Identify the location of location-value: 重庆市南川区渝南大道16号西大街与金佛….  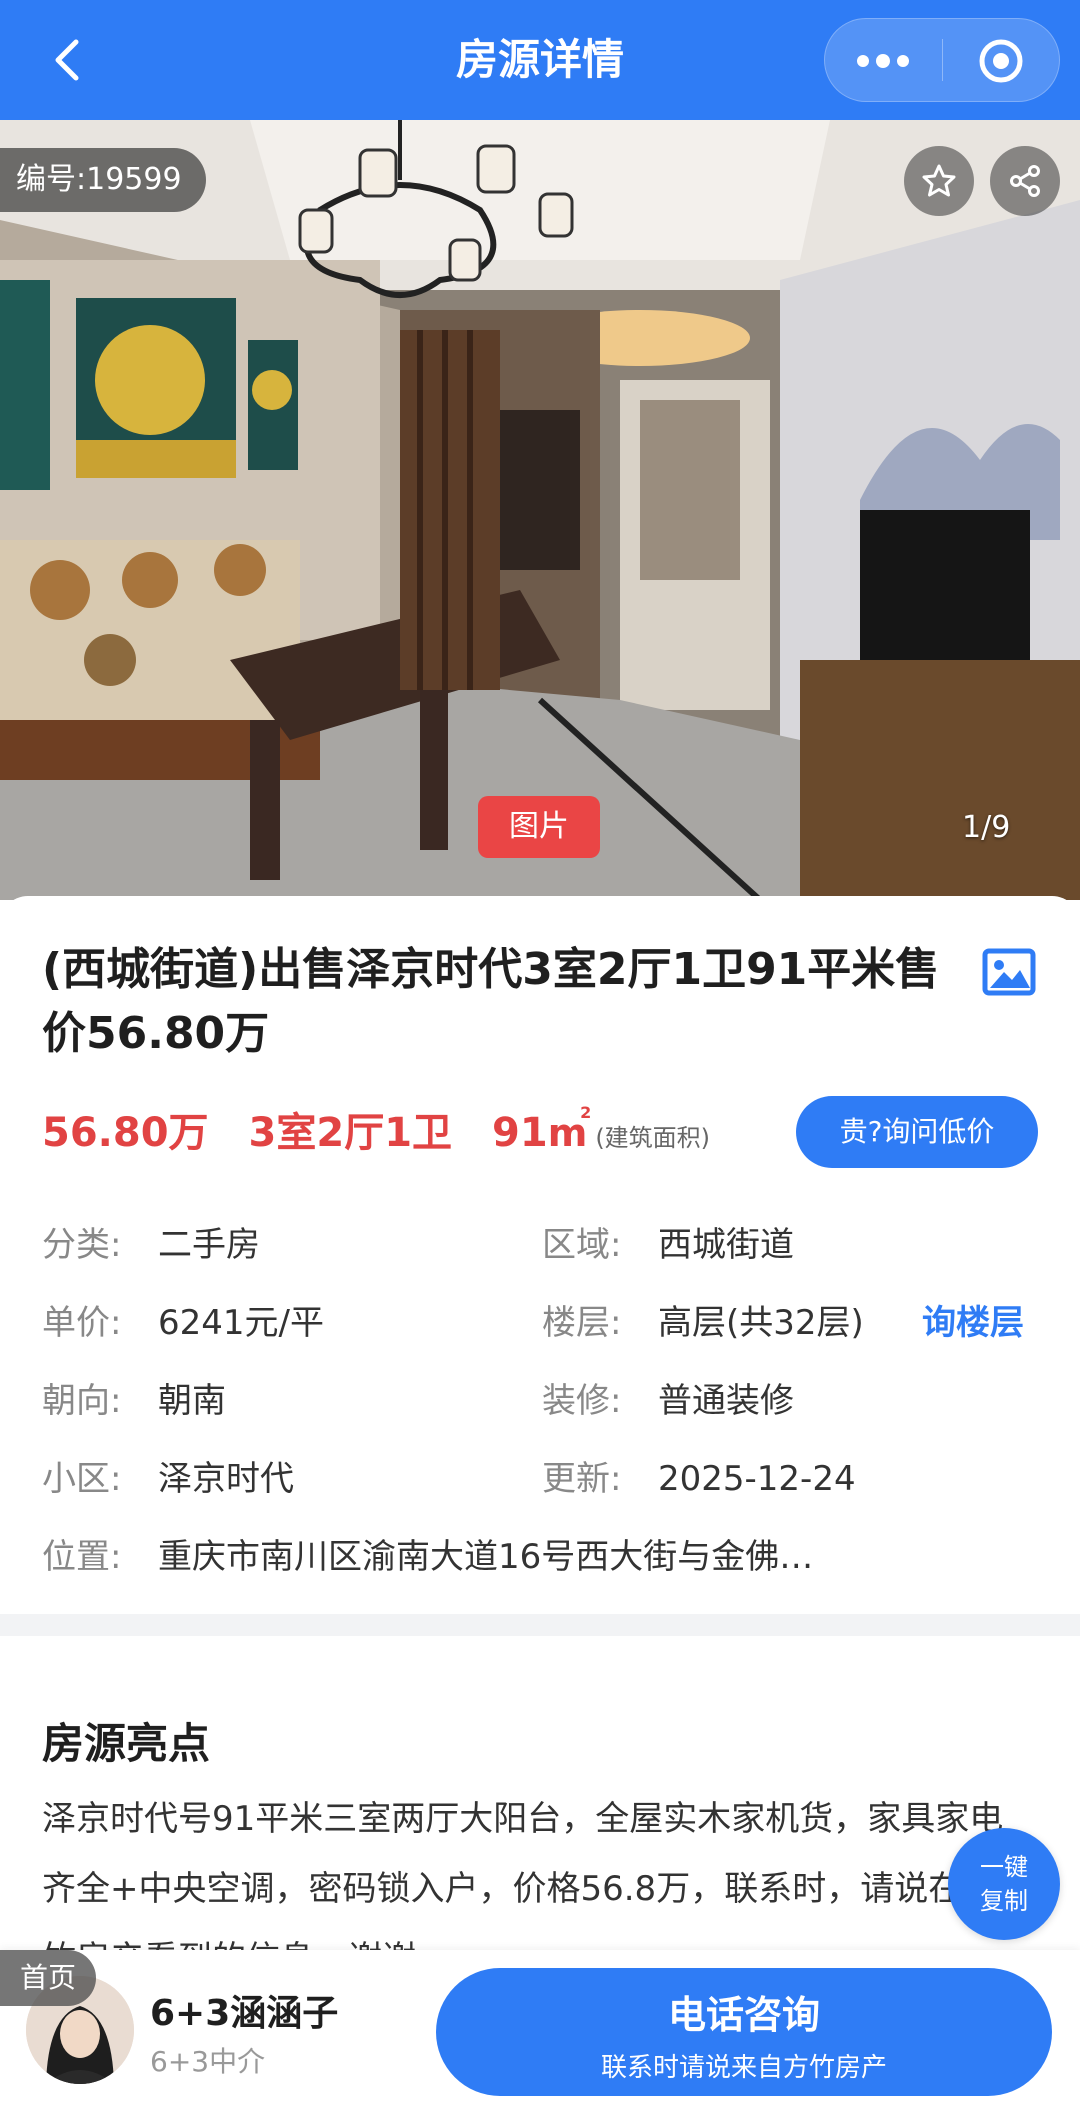
(485, 1557).